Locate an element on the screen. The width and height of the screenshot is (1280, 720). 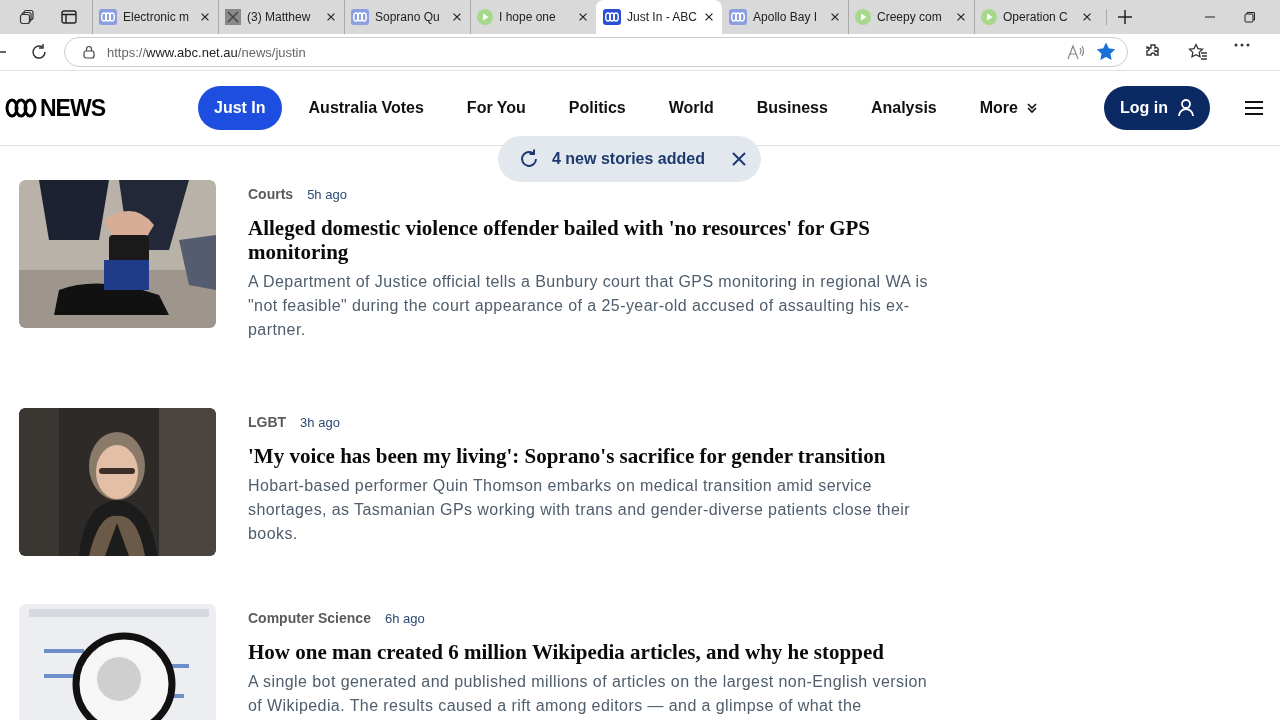
nav-link: More is located at coordinates (1008, 108).